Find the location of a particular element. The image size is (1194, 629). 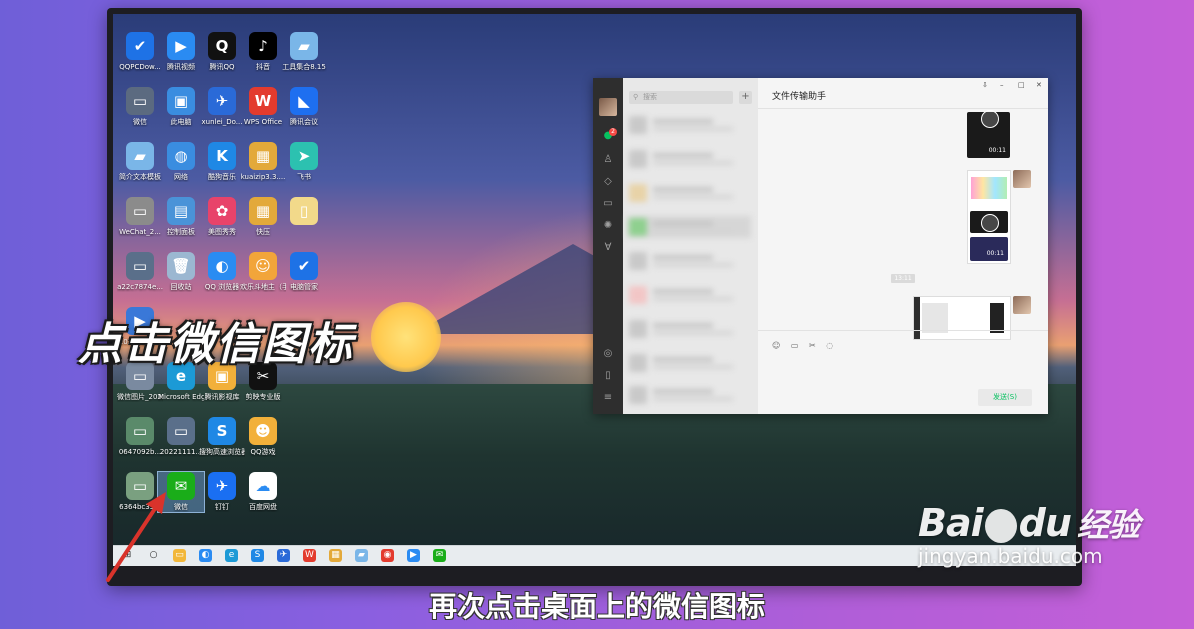

desktop-icon: ☻ QQ游戏 is located at coordinates (263, 437).